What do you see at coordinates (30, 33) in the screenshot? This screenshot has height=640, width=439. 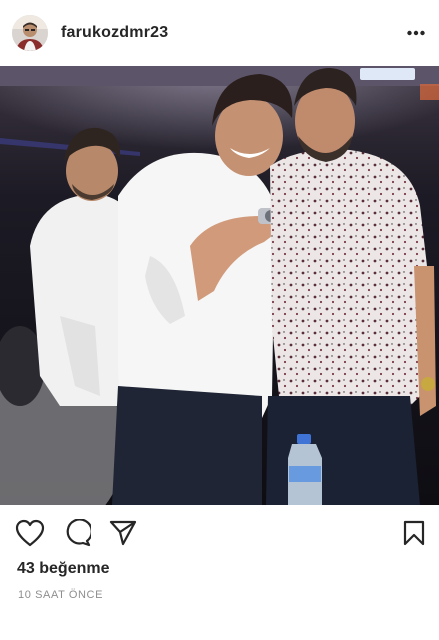 I see `avatar` at bounding box center [30, 33].